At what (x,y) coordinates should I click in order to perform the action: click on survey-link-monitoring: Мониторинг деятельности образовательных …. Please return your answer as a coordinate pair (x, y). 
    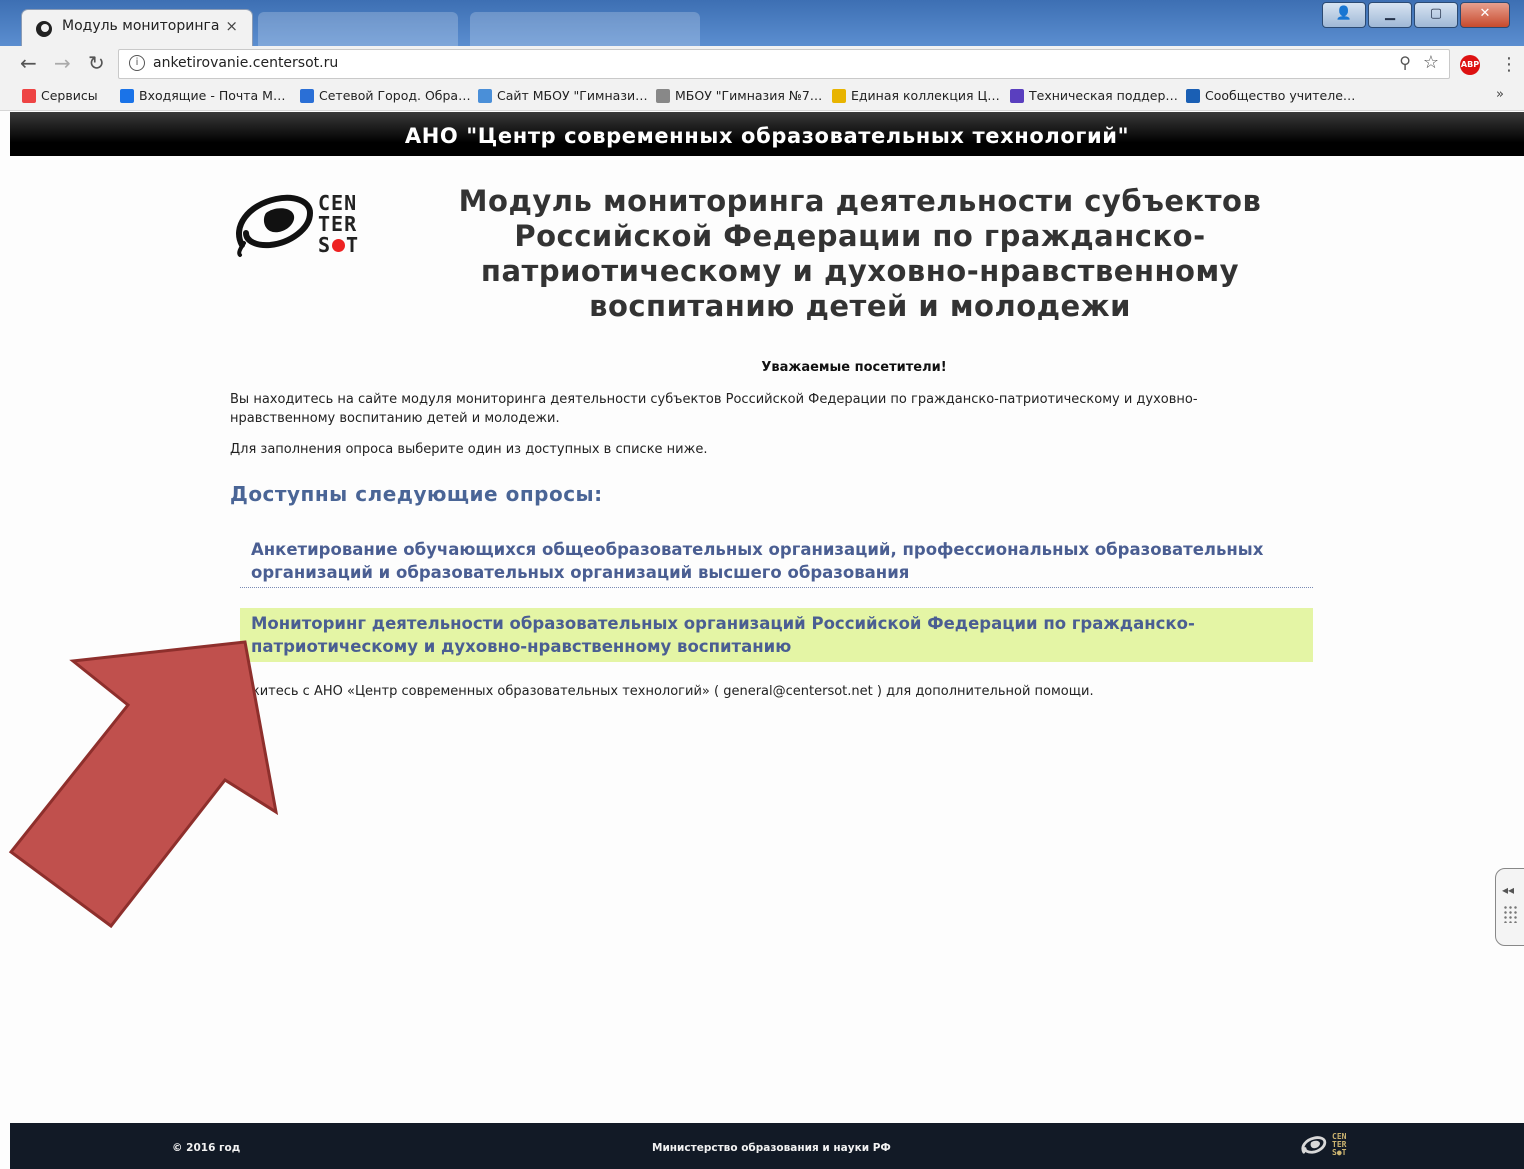
    Looking at the image, I should click on (776, 635).